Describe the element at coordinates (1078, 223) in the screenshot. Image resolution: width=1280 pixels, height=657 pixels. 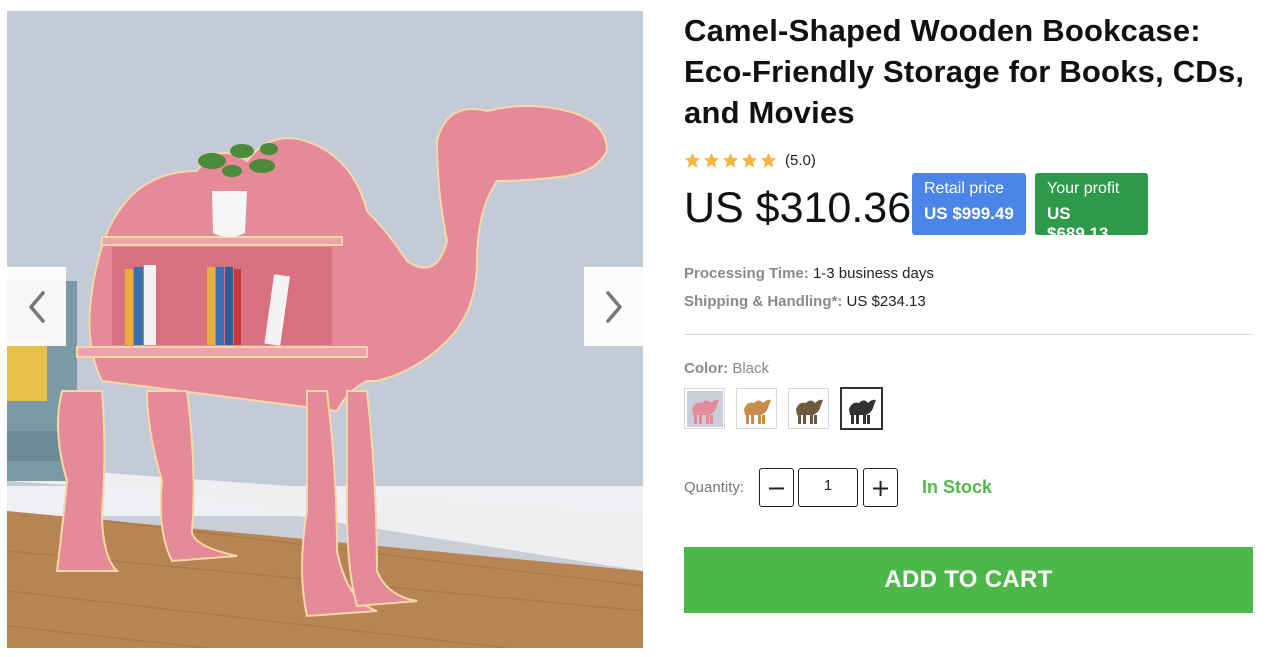
I see `profit-value: US $689.13` at that location.